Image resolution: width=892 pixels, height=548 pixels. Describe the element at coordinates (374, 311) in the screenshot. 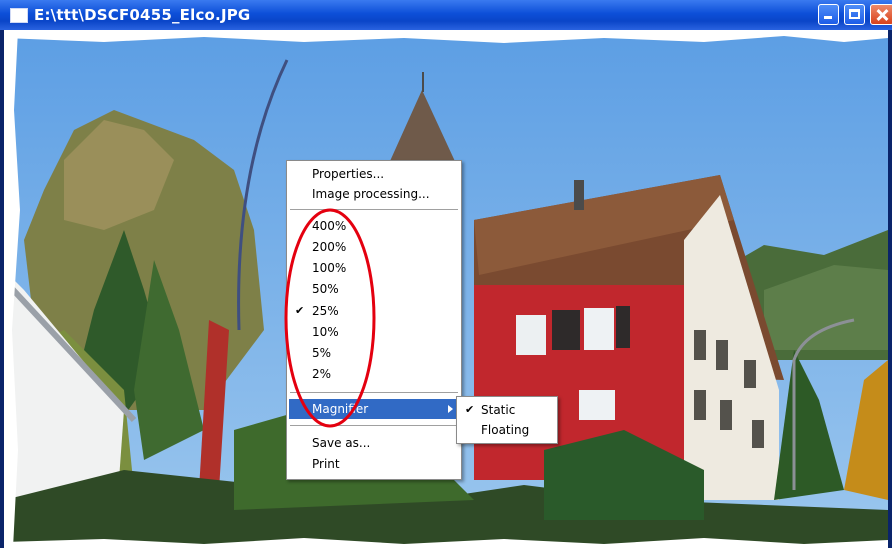

I see `menu-item-zoom-25: ✔ 25%` at that location.